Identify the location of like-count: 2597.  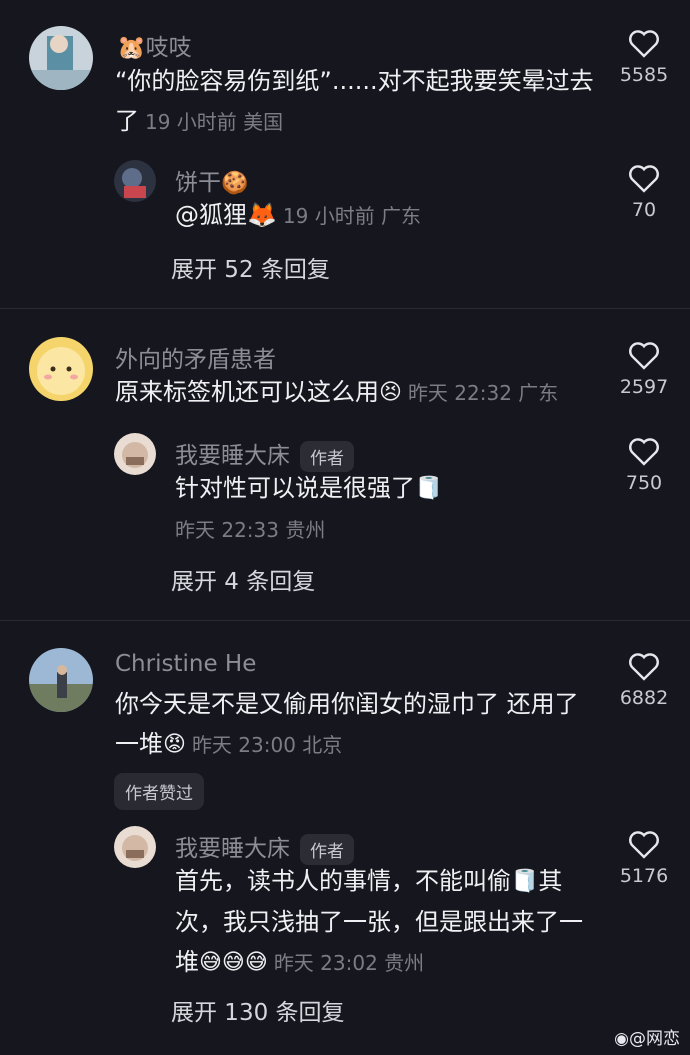
(644, 387).